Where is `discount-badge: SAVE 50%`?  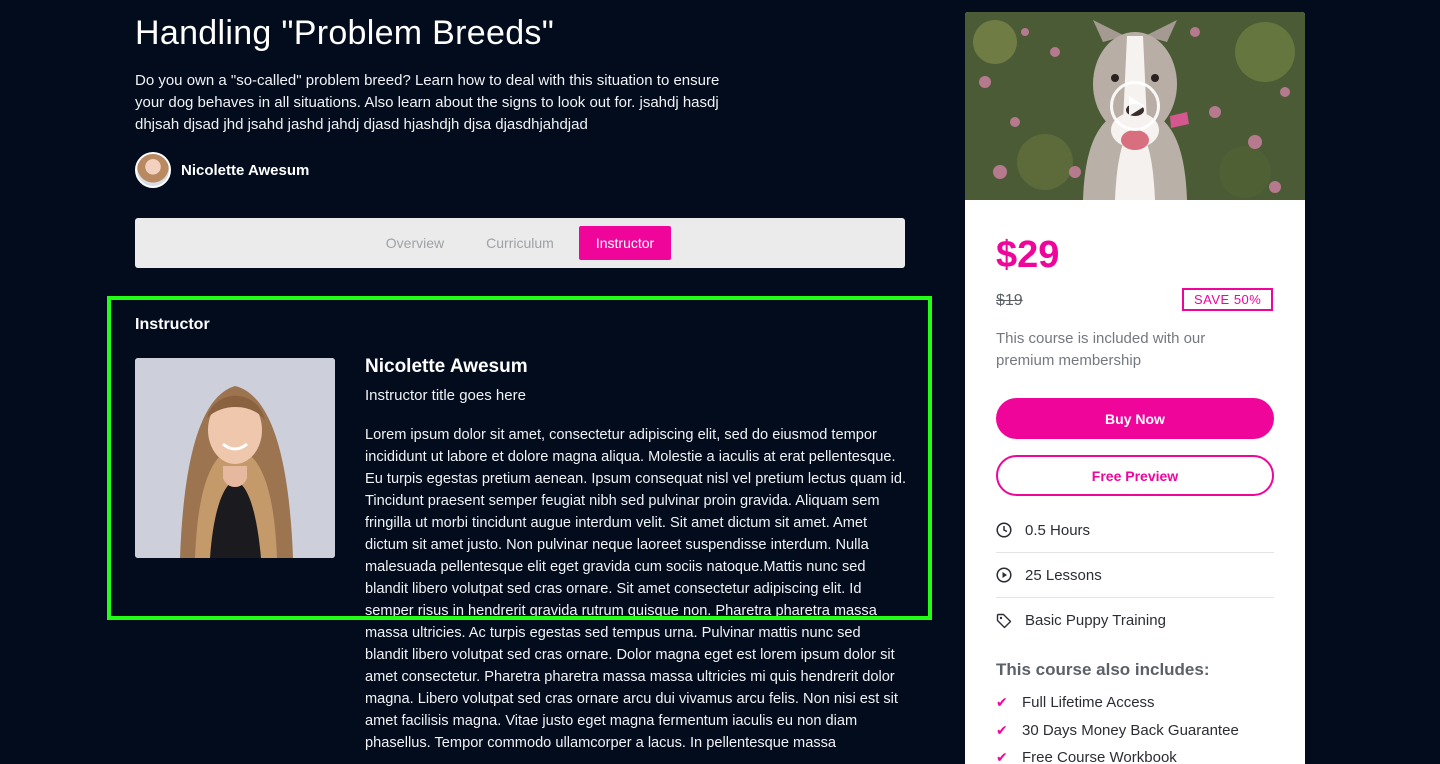 discount-badge: SAVE 50% is located at coordinates (1228, 299).